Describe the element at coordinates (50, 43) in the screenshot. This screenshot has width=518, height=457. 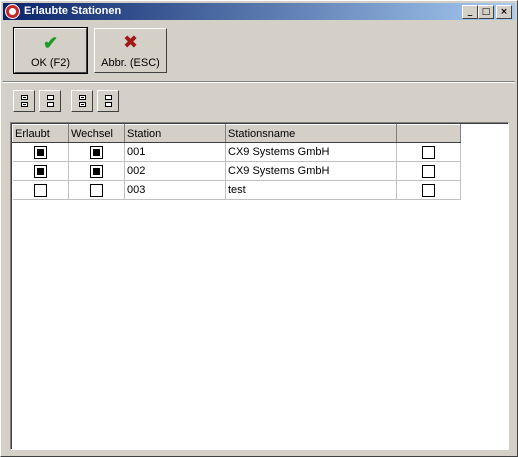
I see `check-icon: ✔` at that location.